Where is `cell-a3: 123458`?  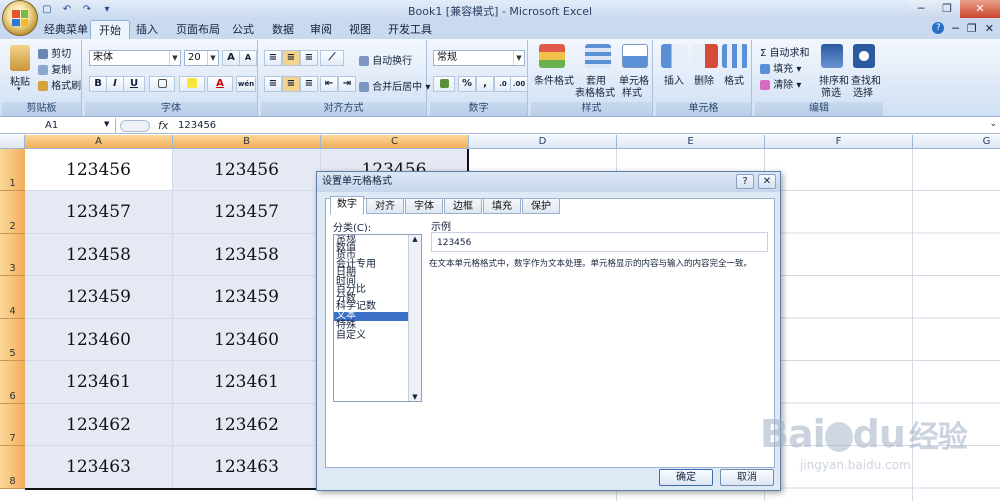
cell-a3: 123458 is located at coordinates (99, 255).